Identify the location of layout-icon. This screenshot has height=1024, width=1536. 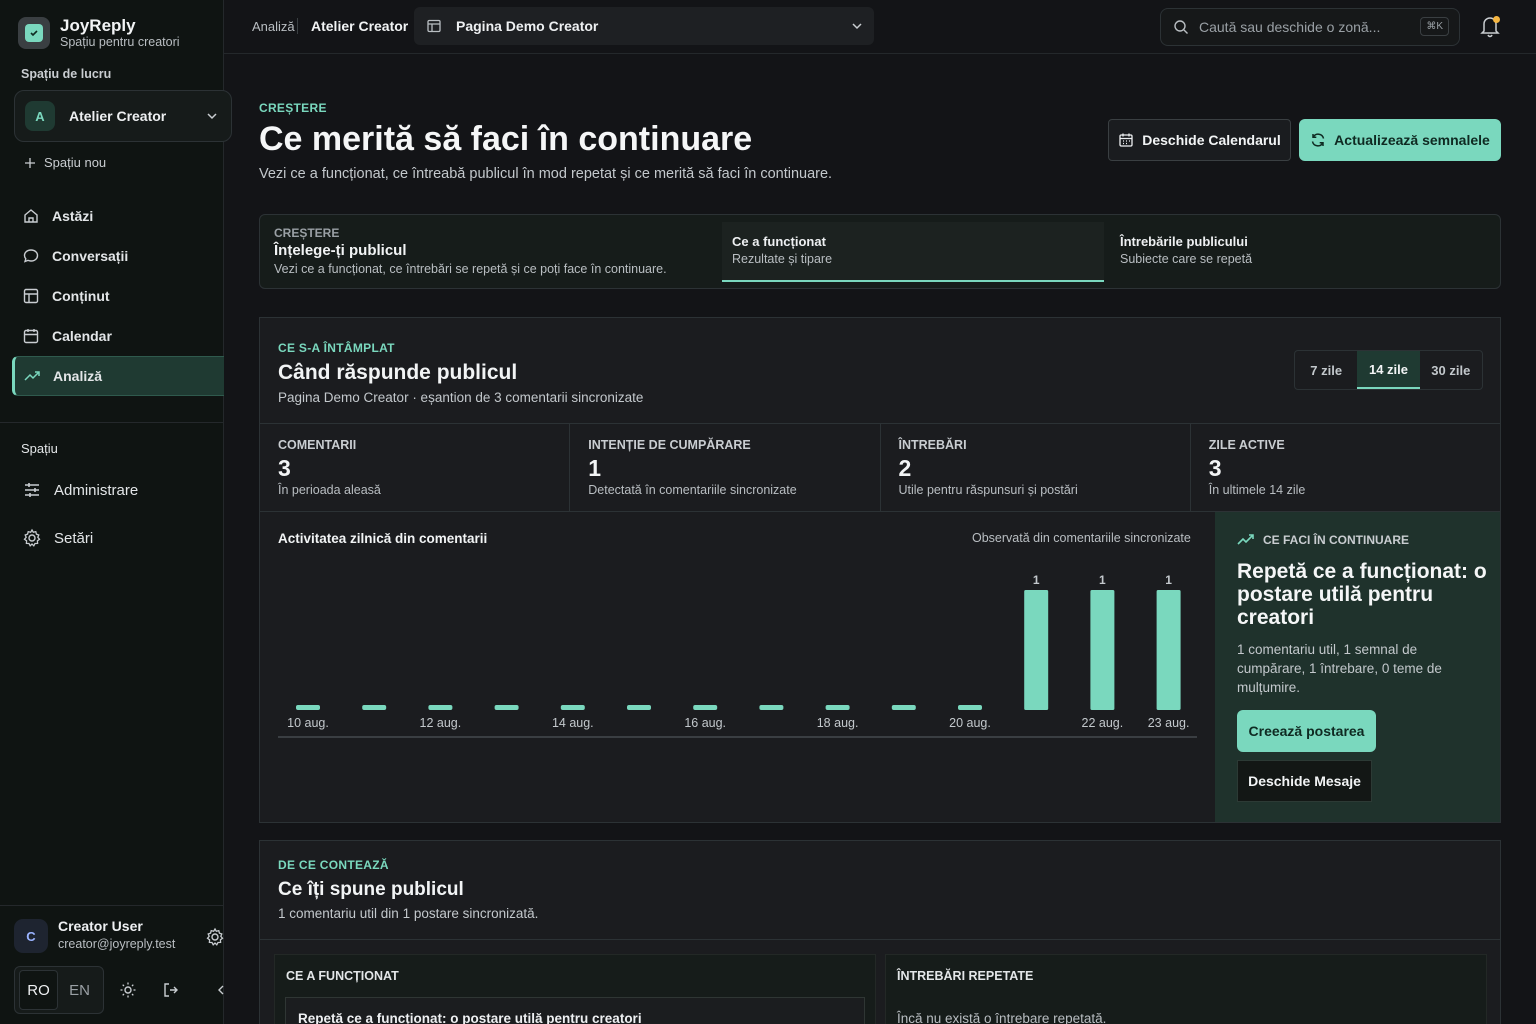
(31, 296).